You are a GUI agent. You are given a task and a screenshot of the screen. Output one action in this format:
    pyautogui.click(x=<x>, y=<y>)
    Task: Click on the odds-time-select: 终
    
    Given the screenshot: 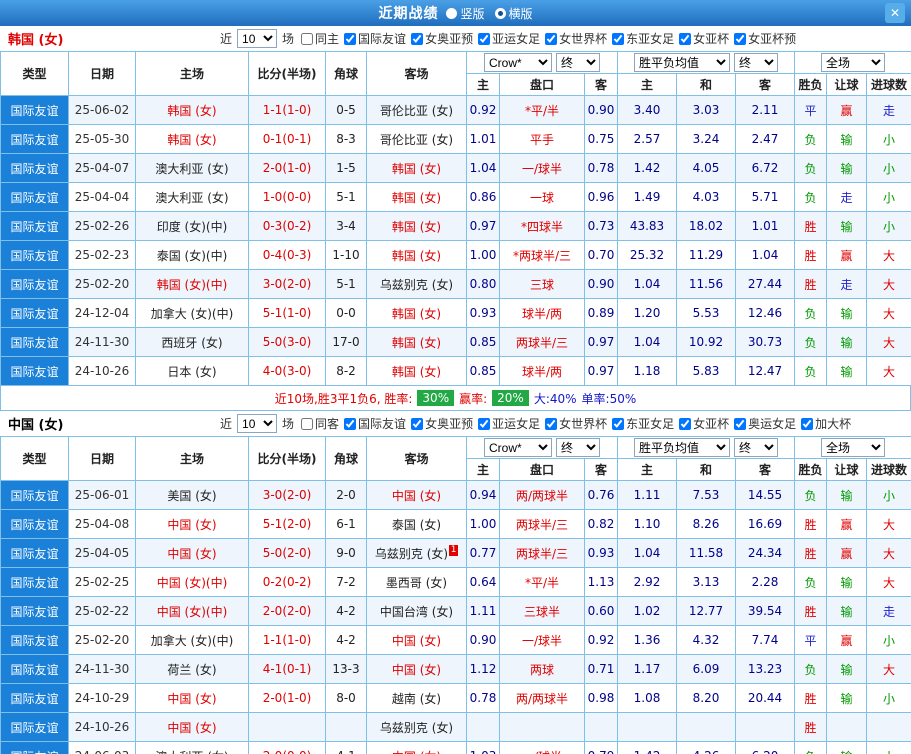 What is the action you would take?
    pyautogui.click(x=578, y=447)
    